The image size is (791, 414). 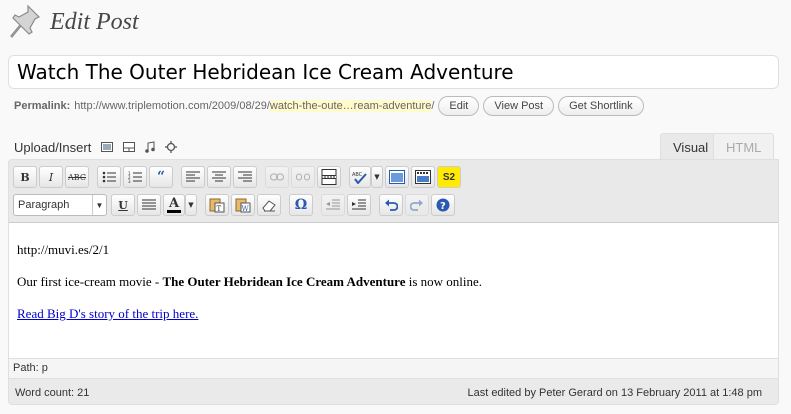 I want to click on insert-more-button, so click(x=329, y=177).